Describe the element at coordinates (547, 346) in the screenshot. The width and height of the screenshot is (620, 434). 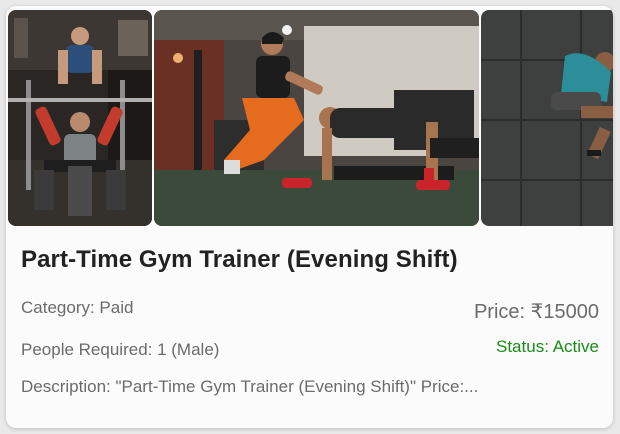
I see `status-label: Status: Active` at that location.